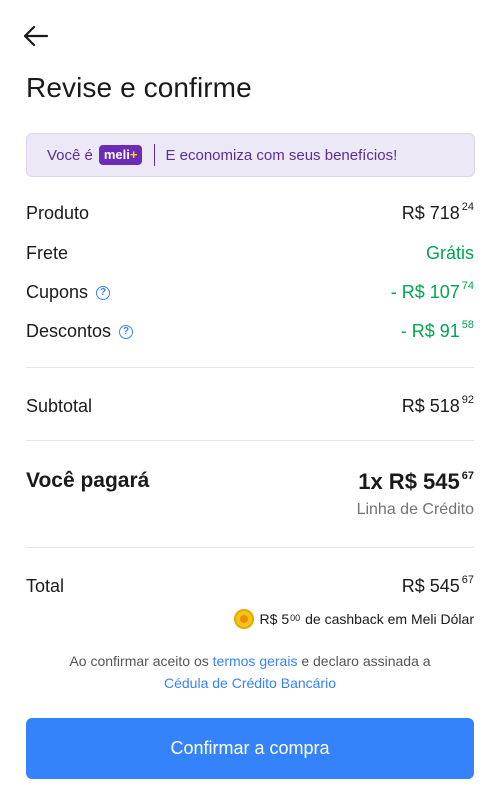  I want to click on terms-link: termos gerais, so click(255, 661).